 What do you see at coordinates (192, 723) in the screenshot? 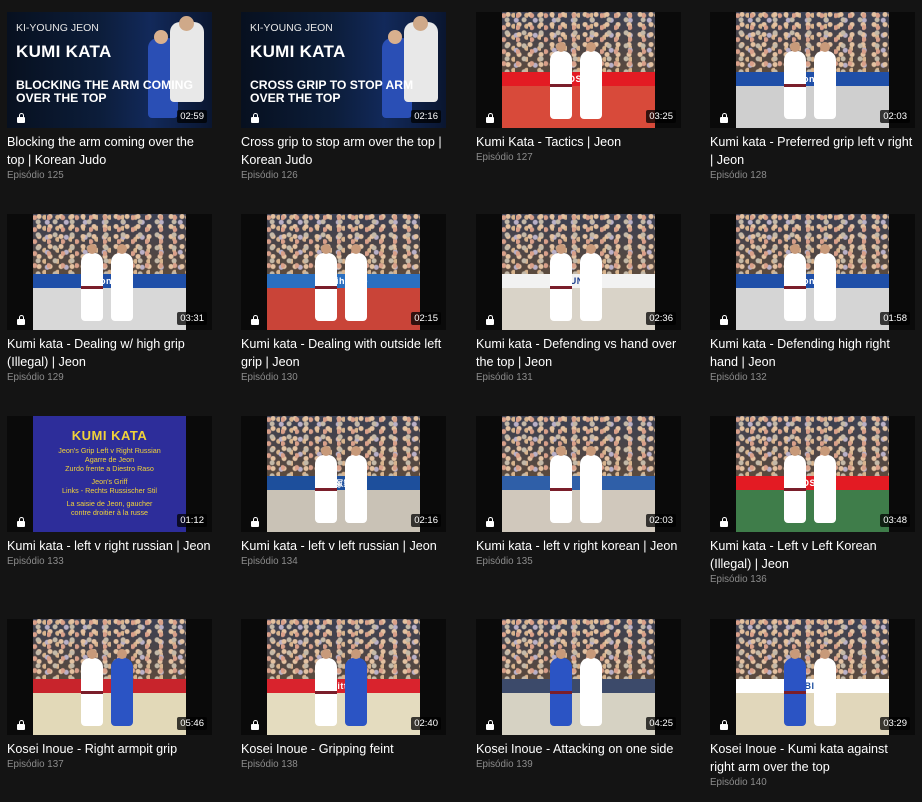
I see `duration-badge: 05:46` at bounding box center [192, 723].